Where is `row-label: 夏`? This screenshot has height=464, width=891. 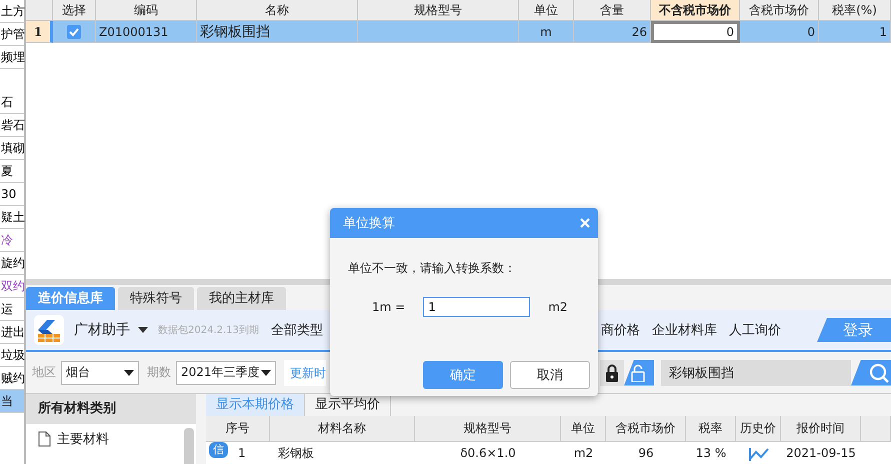
row-label: 夏 is located at coordinates (12, 171).